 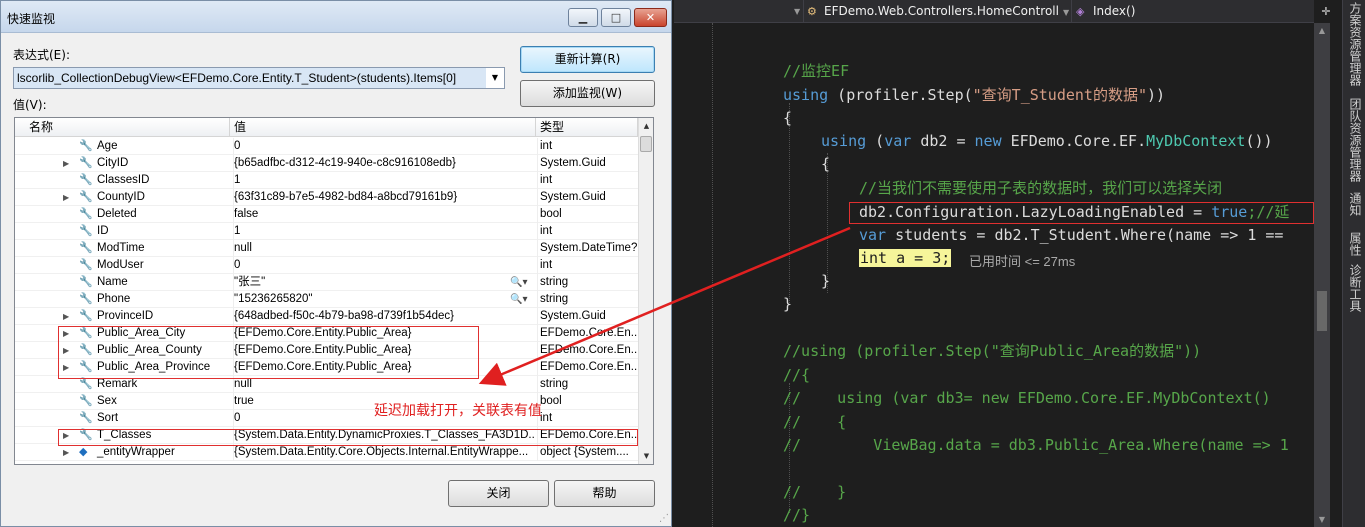 What do you see at coordinates (1354, 44) in the screenshot?
I see `tab-solution-explorer: 方案资源管理器` at bounding box center [1354, 44].